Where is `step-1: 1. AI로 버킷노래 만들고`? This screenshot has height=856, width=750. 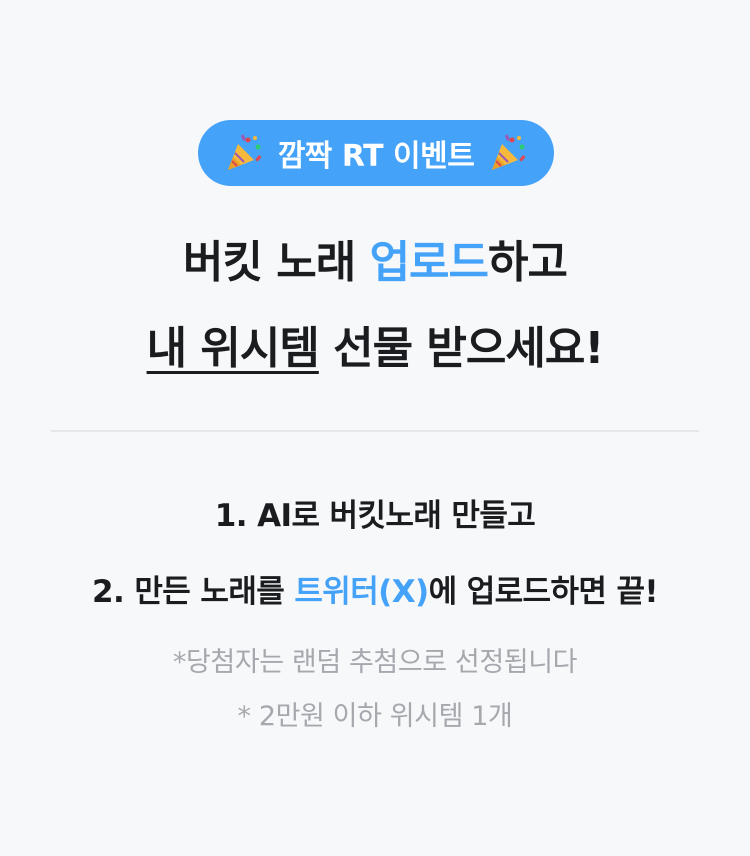 step-1: 1. AI로 버킷노래 만들고 is located at coordinates (375, 516).